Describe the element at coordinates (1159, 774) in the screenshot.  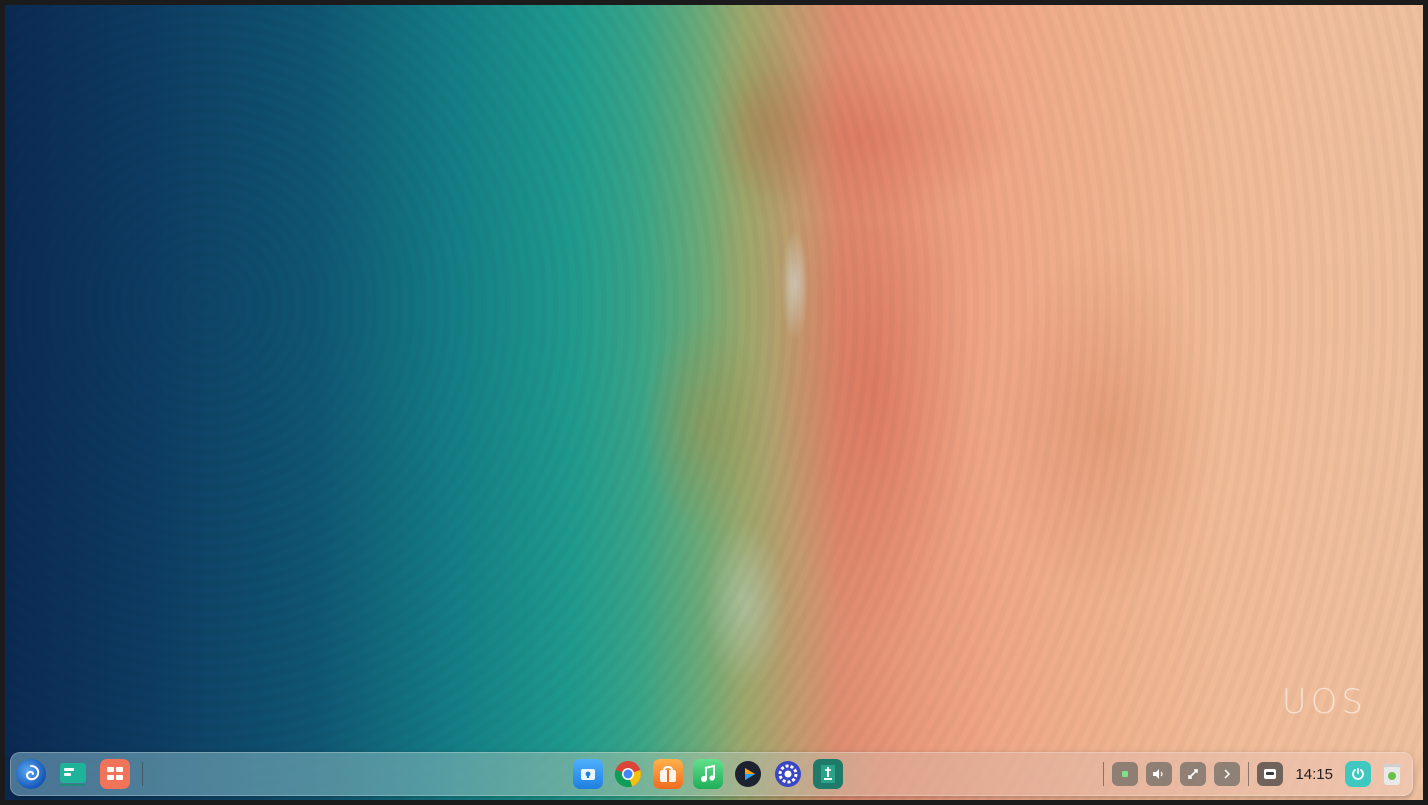
I see `volume-icon` at that location.